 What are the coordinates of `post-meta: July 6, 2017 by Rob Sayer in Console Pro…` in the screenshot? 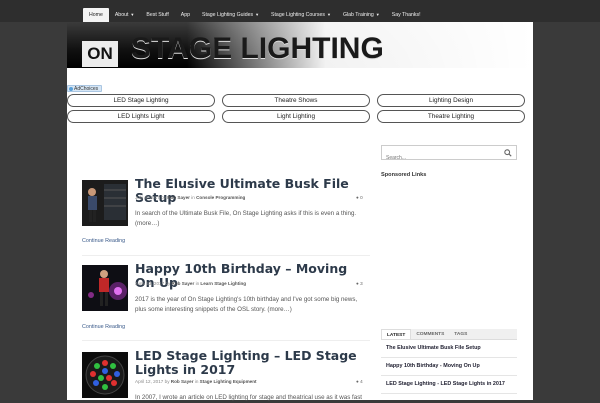 It's located at (190, 197).